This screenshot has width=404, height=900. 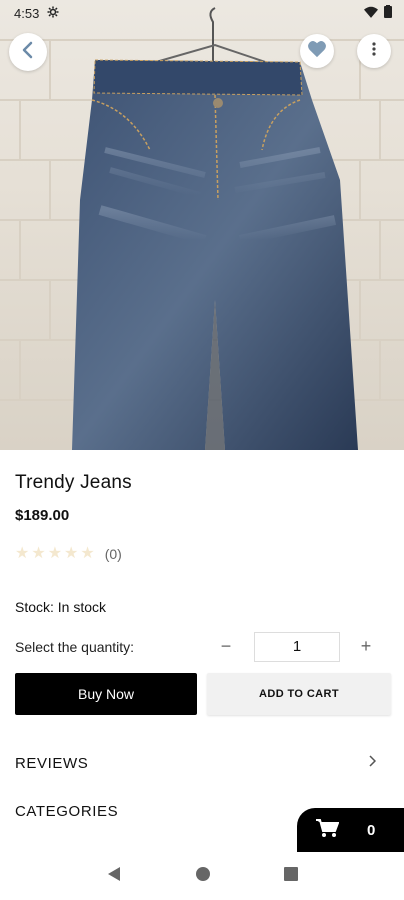 What do you see at coordinates (350, 830) in the screenshot?
I see `floating-cart-button: 0` at bounding box center [350, 830].